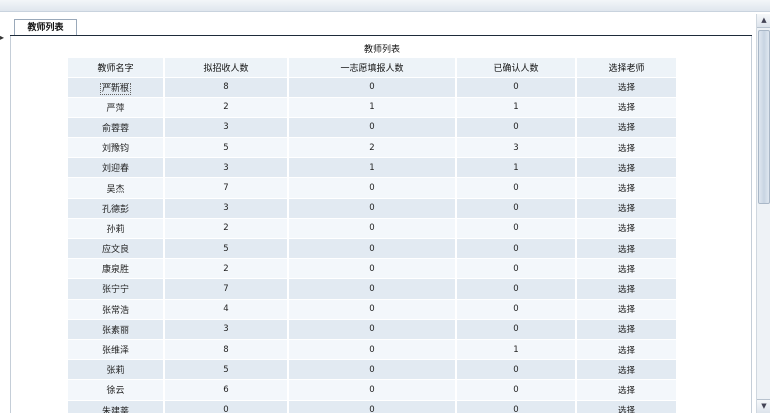 Image resolution: width=770 pixels, height=413 pixels. I want to click on cell-planned-count: 6, so click(226, 389).